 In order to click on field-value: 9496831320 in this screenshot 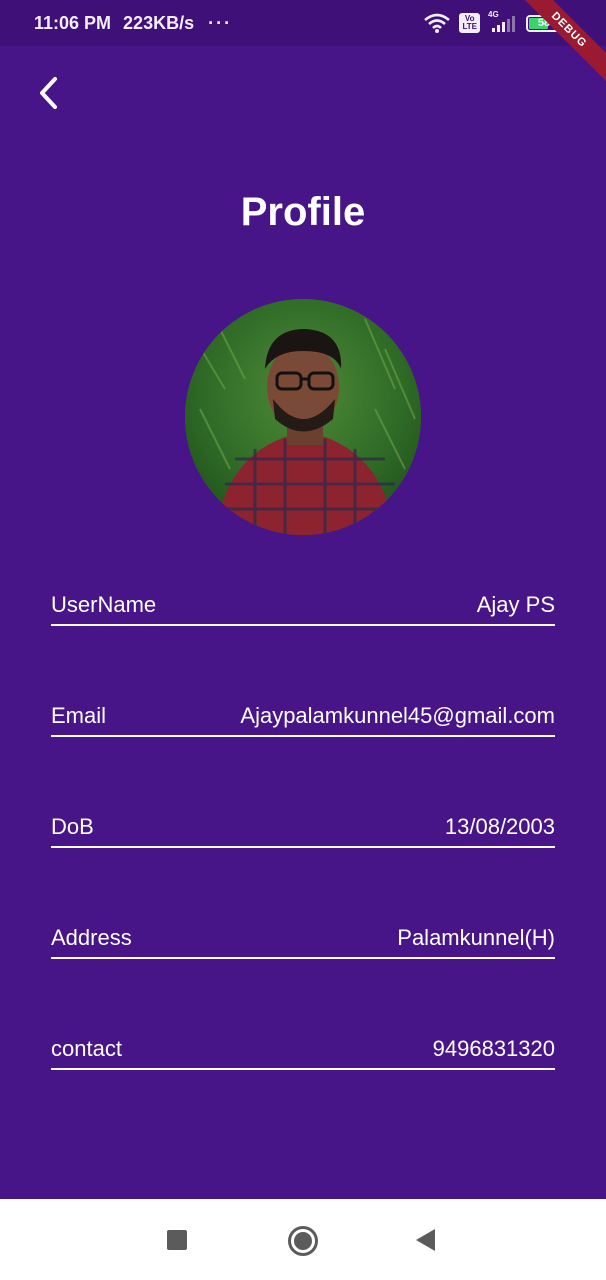, I will do `click(493, 1048)`.